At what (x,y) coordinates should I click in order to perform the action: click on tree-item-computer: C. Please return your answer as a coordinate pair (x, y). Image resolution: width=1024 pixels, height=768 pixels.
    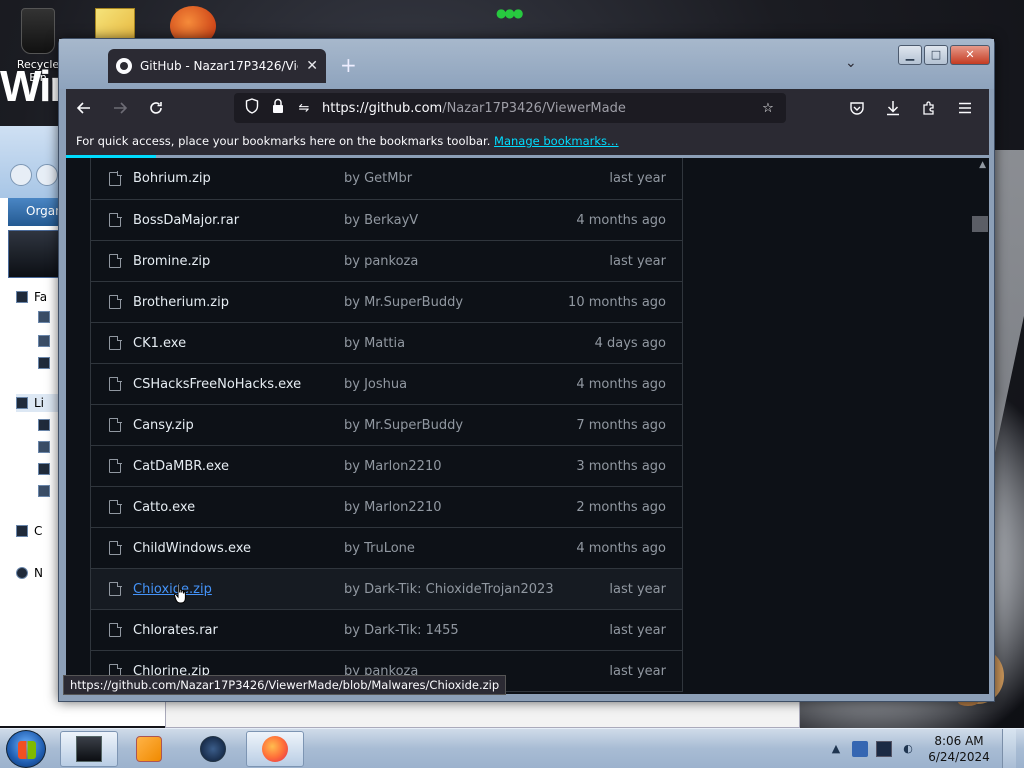
    Looking at the image, I should click on (29, 531).